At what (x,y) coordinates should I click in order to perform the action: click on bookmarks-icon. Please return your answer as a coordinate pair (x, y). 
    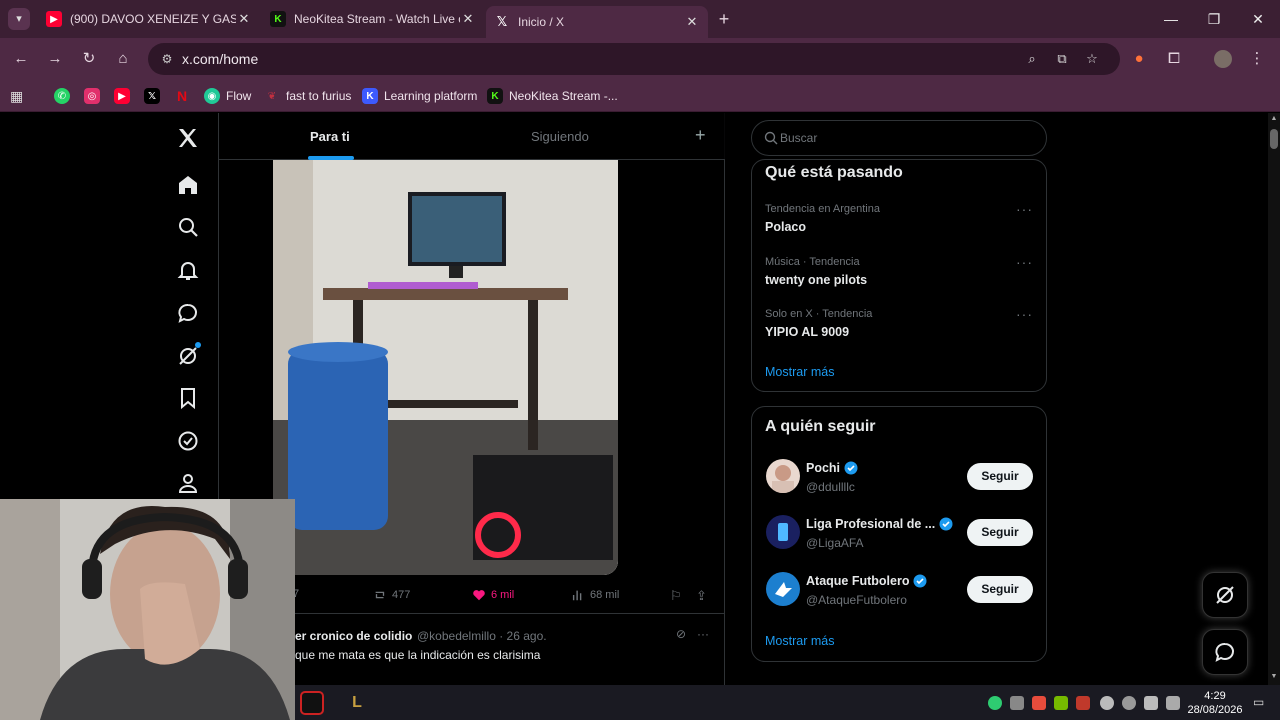
    Looking at the image, I should click on (188, 398).